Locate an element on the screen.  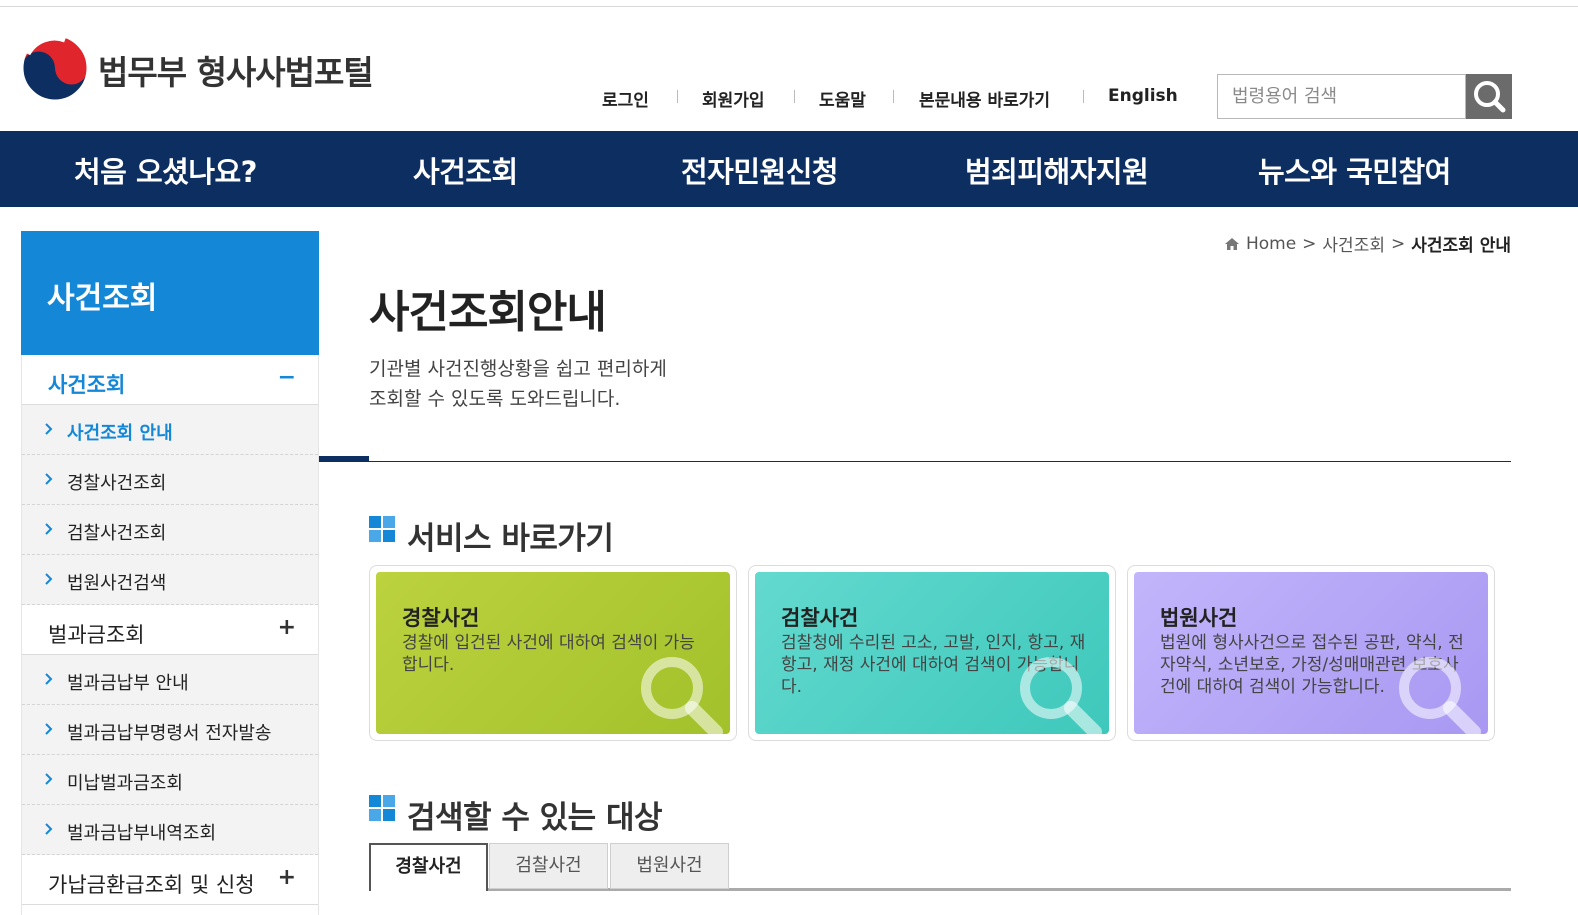
title-divider-accent is located at coordinates (344, 459).